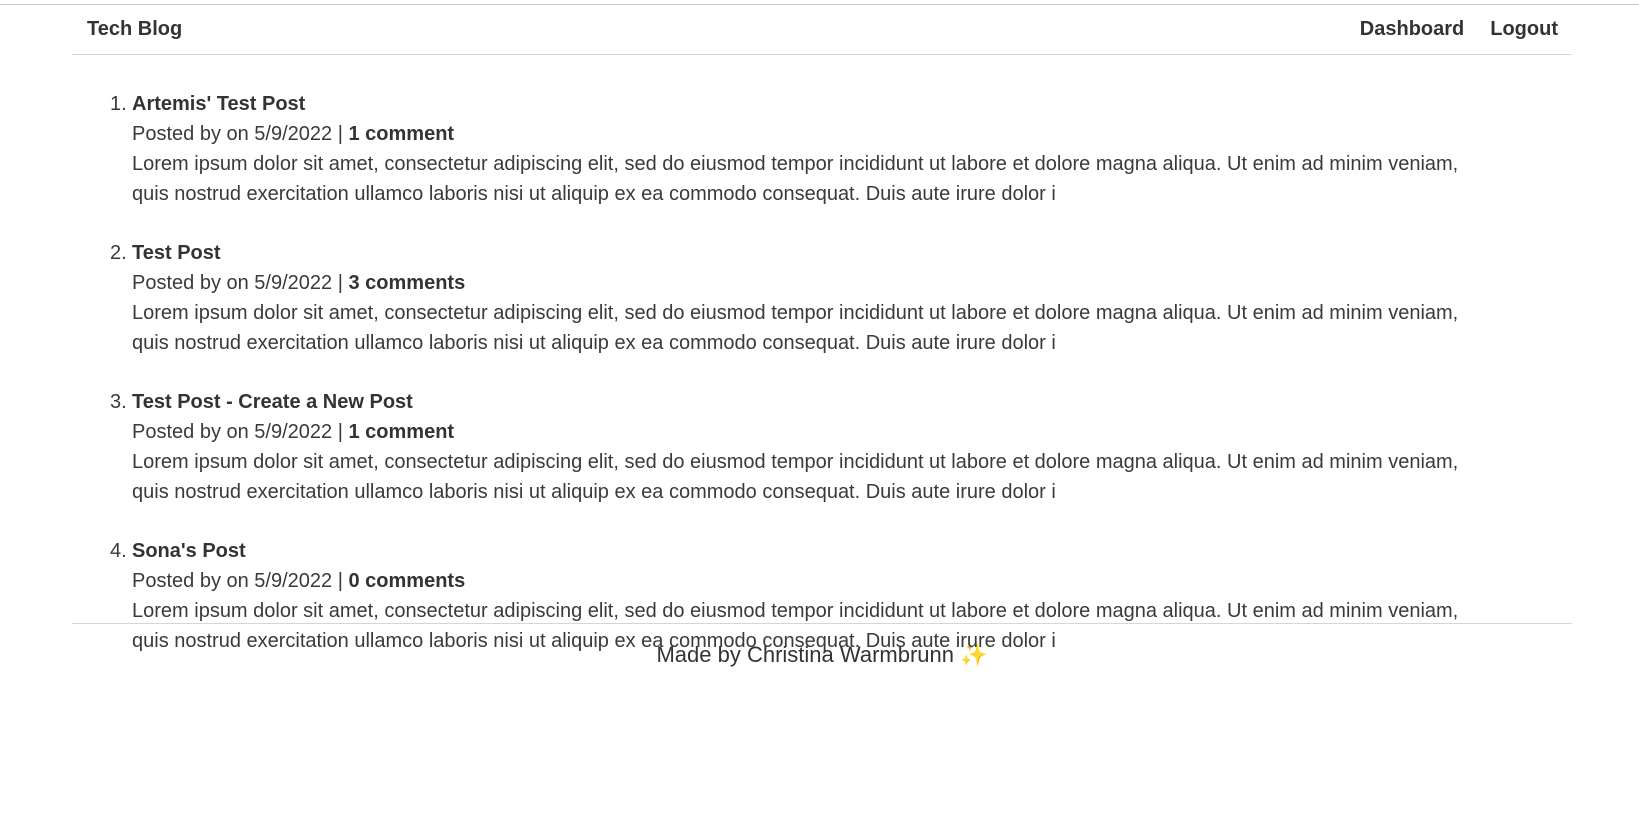  I want to click on post-number: 2., so click(118, 253).